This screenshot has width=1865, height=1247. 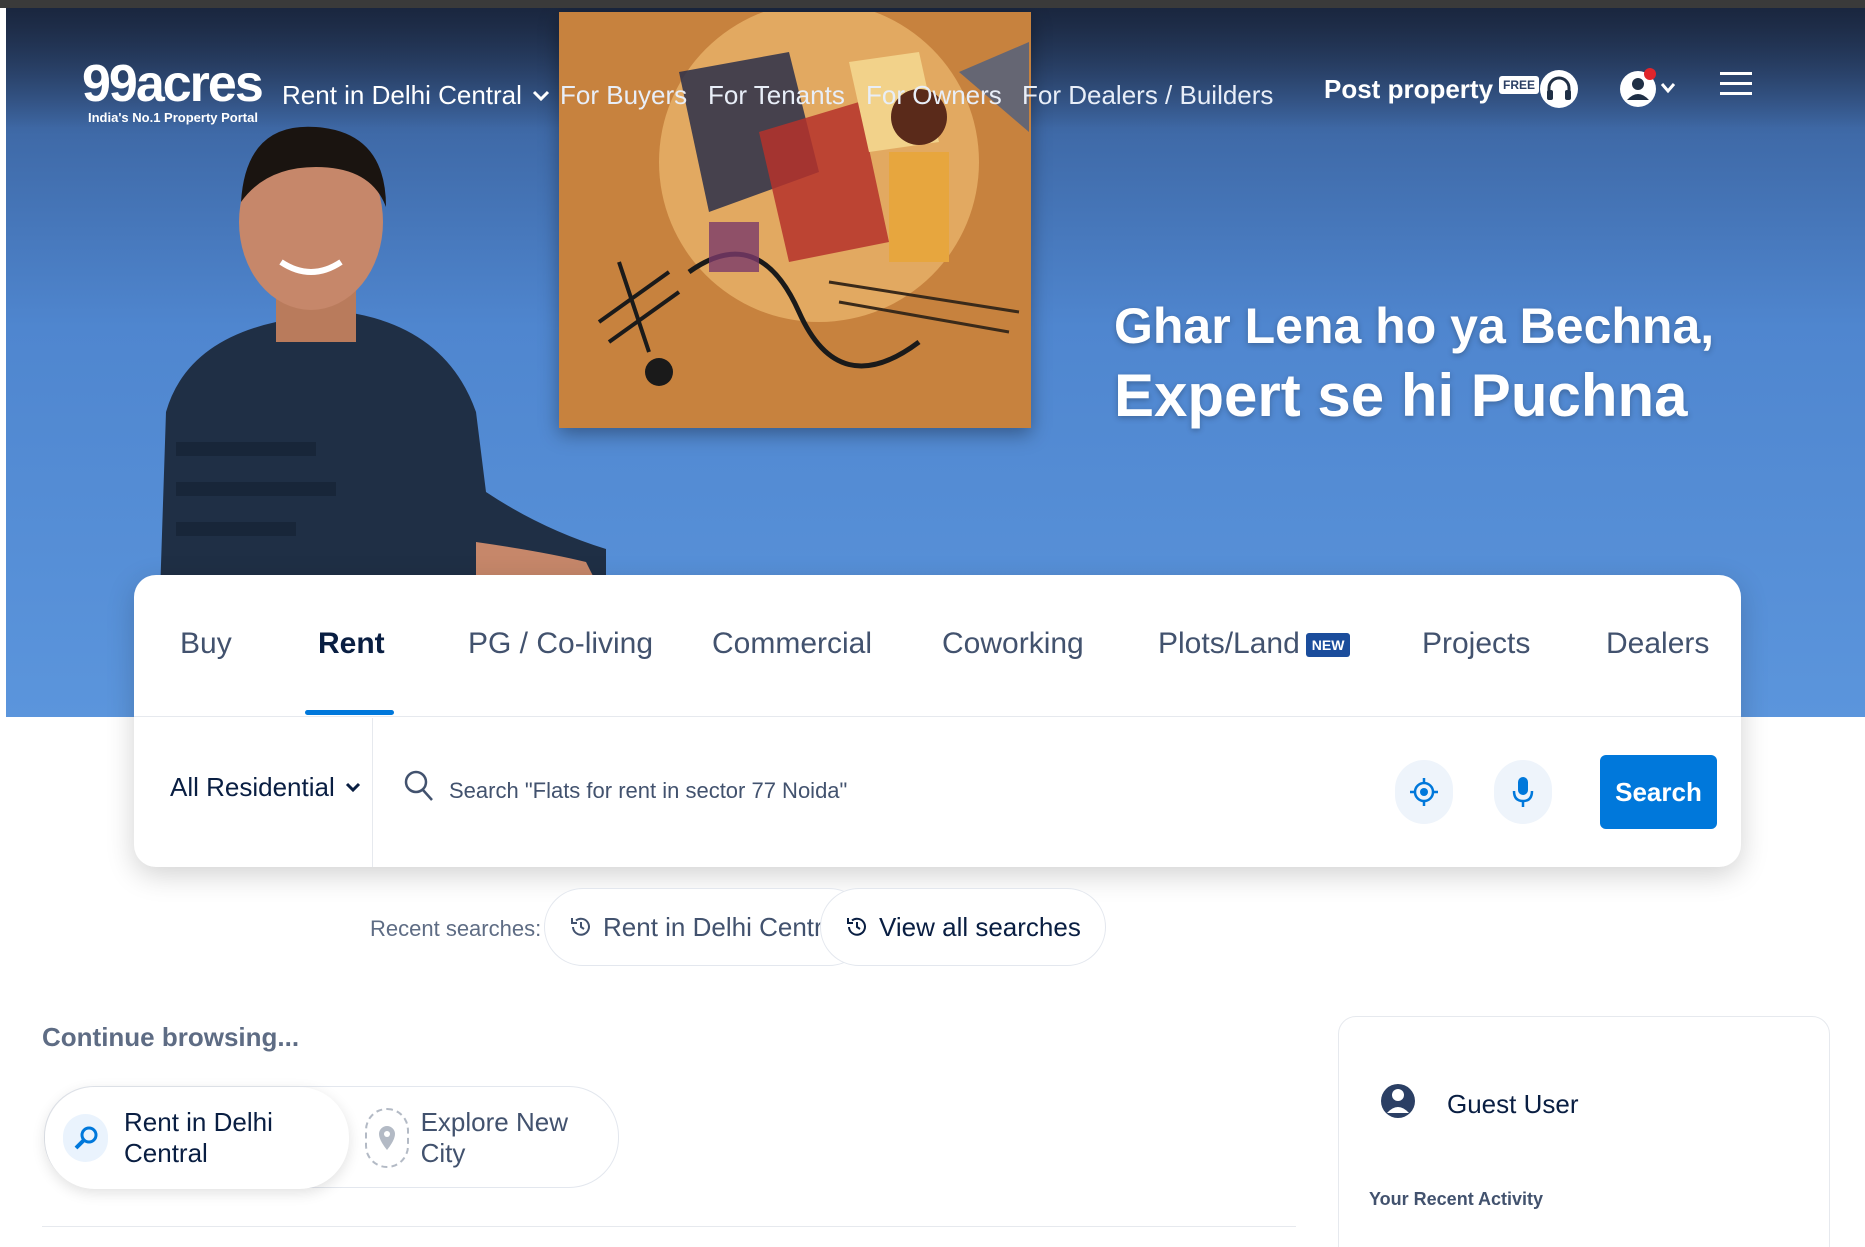 I want to click on voice-search-button, so click(x=1523, y=792).